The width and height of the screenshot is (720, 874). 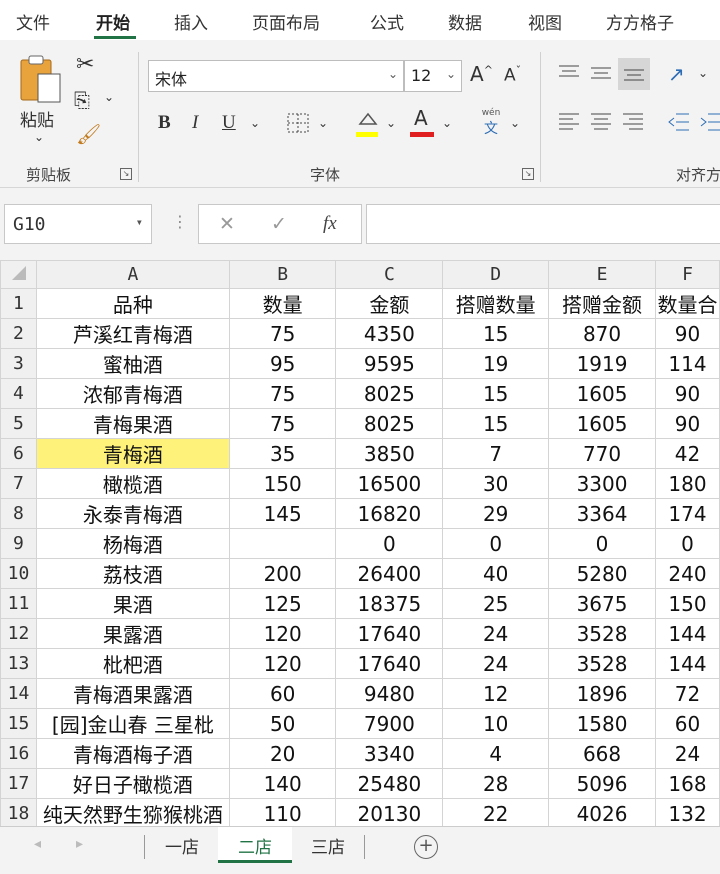 What do you see at coordinates (132, 304) in the screenshot?
I see `cell-a1: 品种` at bounding box center [132, 304].